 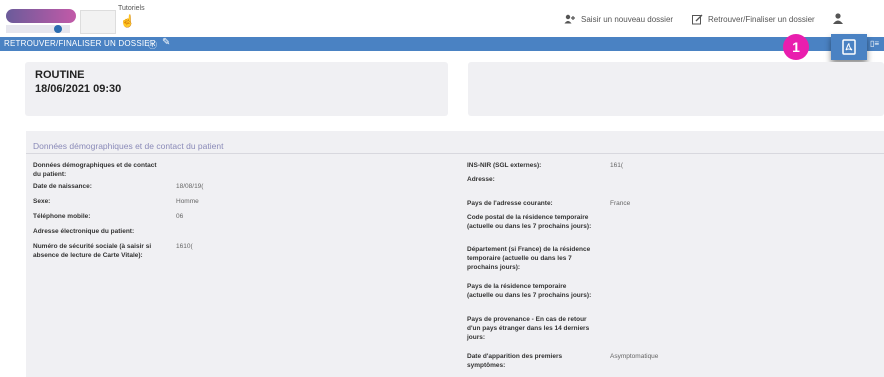 I want to click on pdf-icon, so click(x=849, y=47).